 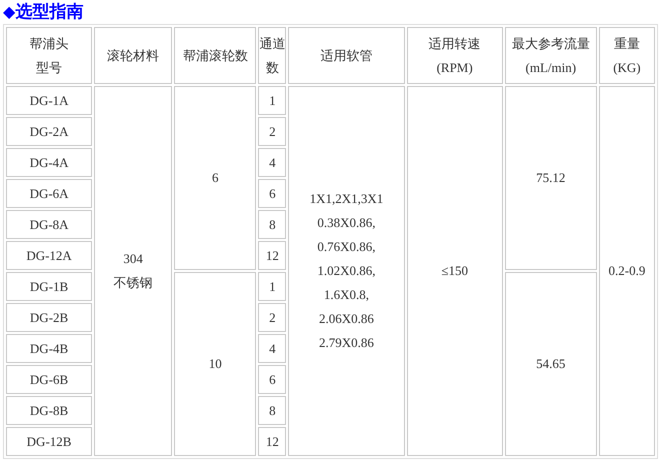 What do you see at coordinates (49, 193) in the screenshot?
I see `table-cell: DG-6A` at bounding box center [49, 193].